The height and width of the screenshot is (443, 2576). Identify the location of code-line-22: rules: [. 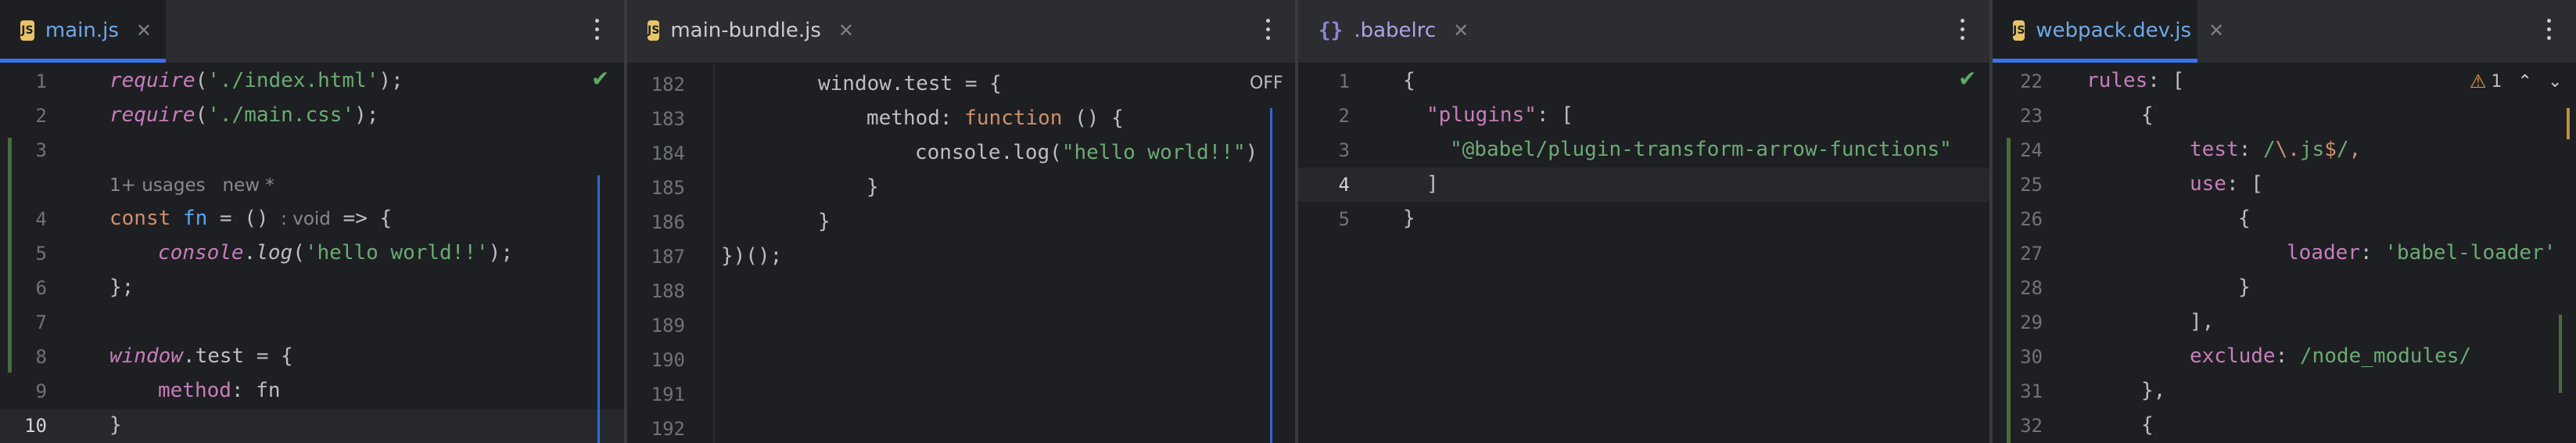
(2135, 80).